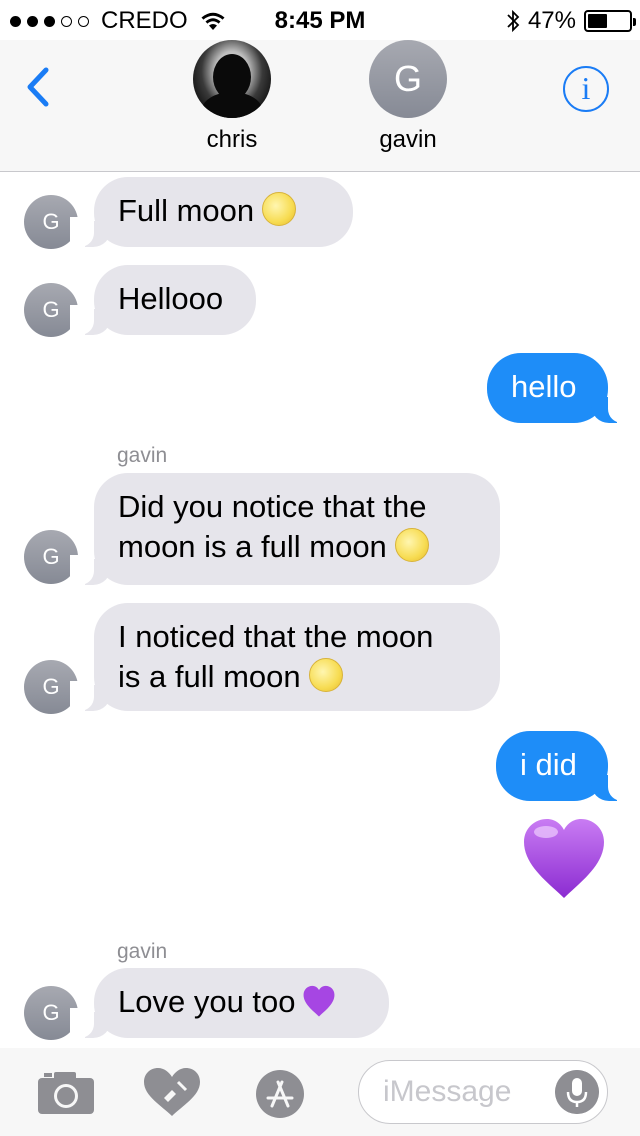  I want to click on message-bubble-incoming: Full moon, so click(211, 212).